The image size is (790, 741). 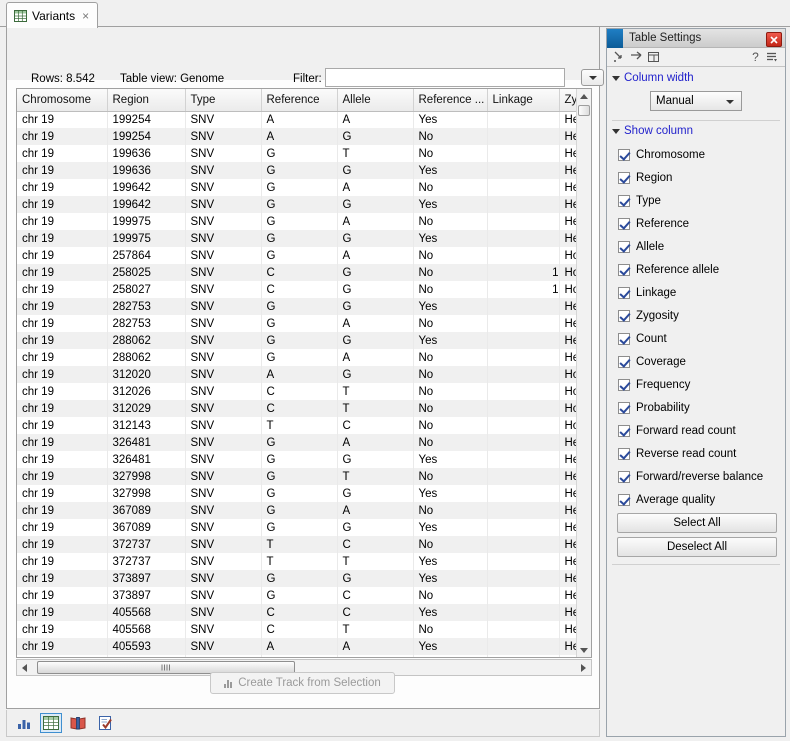 What do you see at coordinates (304, 153) in the screenshot?
I see `table-row: chr 19199636SNVGTNoHeterozy` at bounding box center [304, 153].